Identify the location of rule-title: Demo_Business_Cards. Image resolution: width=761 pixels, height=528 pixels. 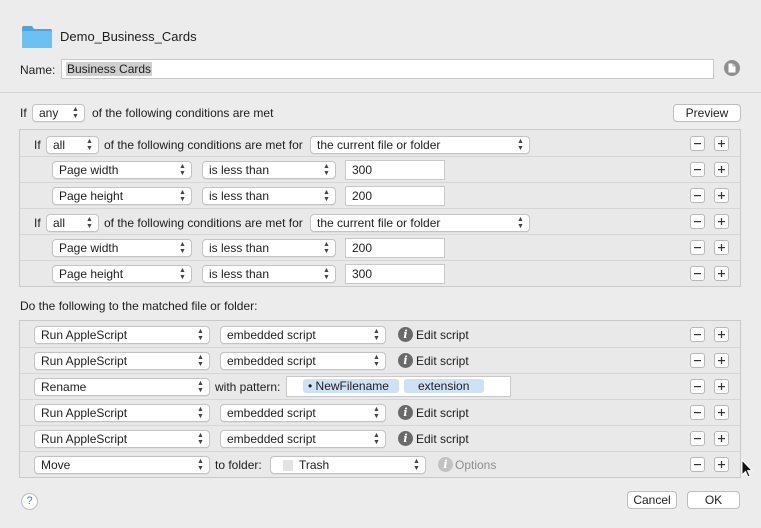
(128, 36).